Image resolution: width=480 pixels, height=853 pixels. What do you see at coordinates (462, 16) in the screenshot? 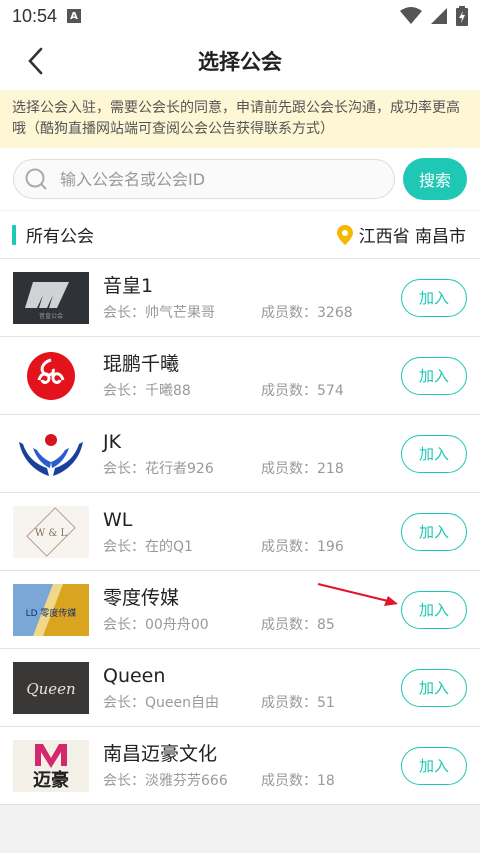
I see `battery-icon` at bounding box center [462, 16].